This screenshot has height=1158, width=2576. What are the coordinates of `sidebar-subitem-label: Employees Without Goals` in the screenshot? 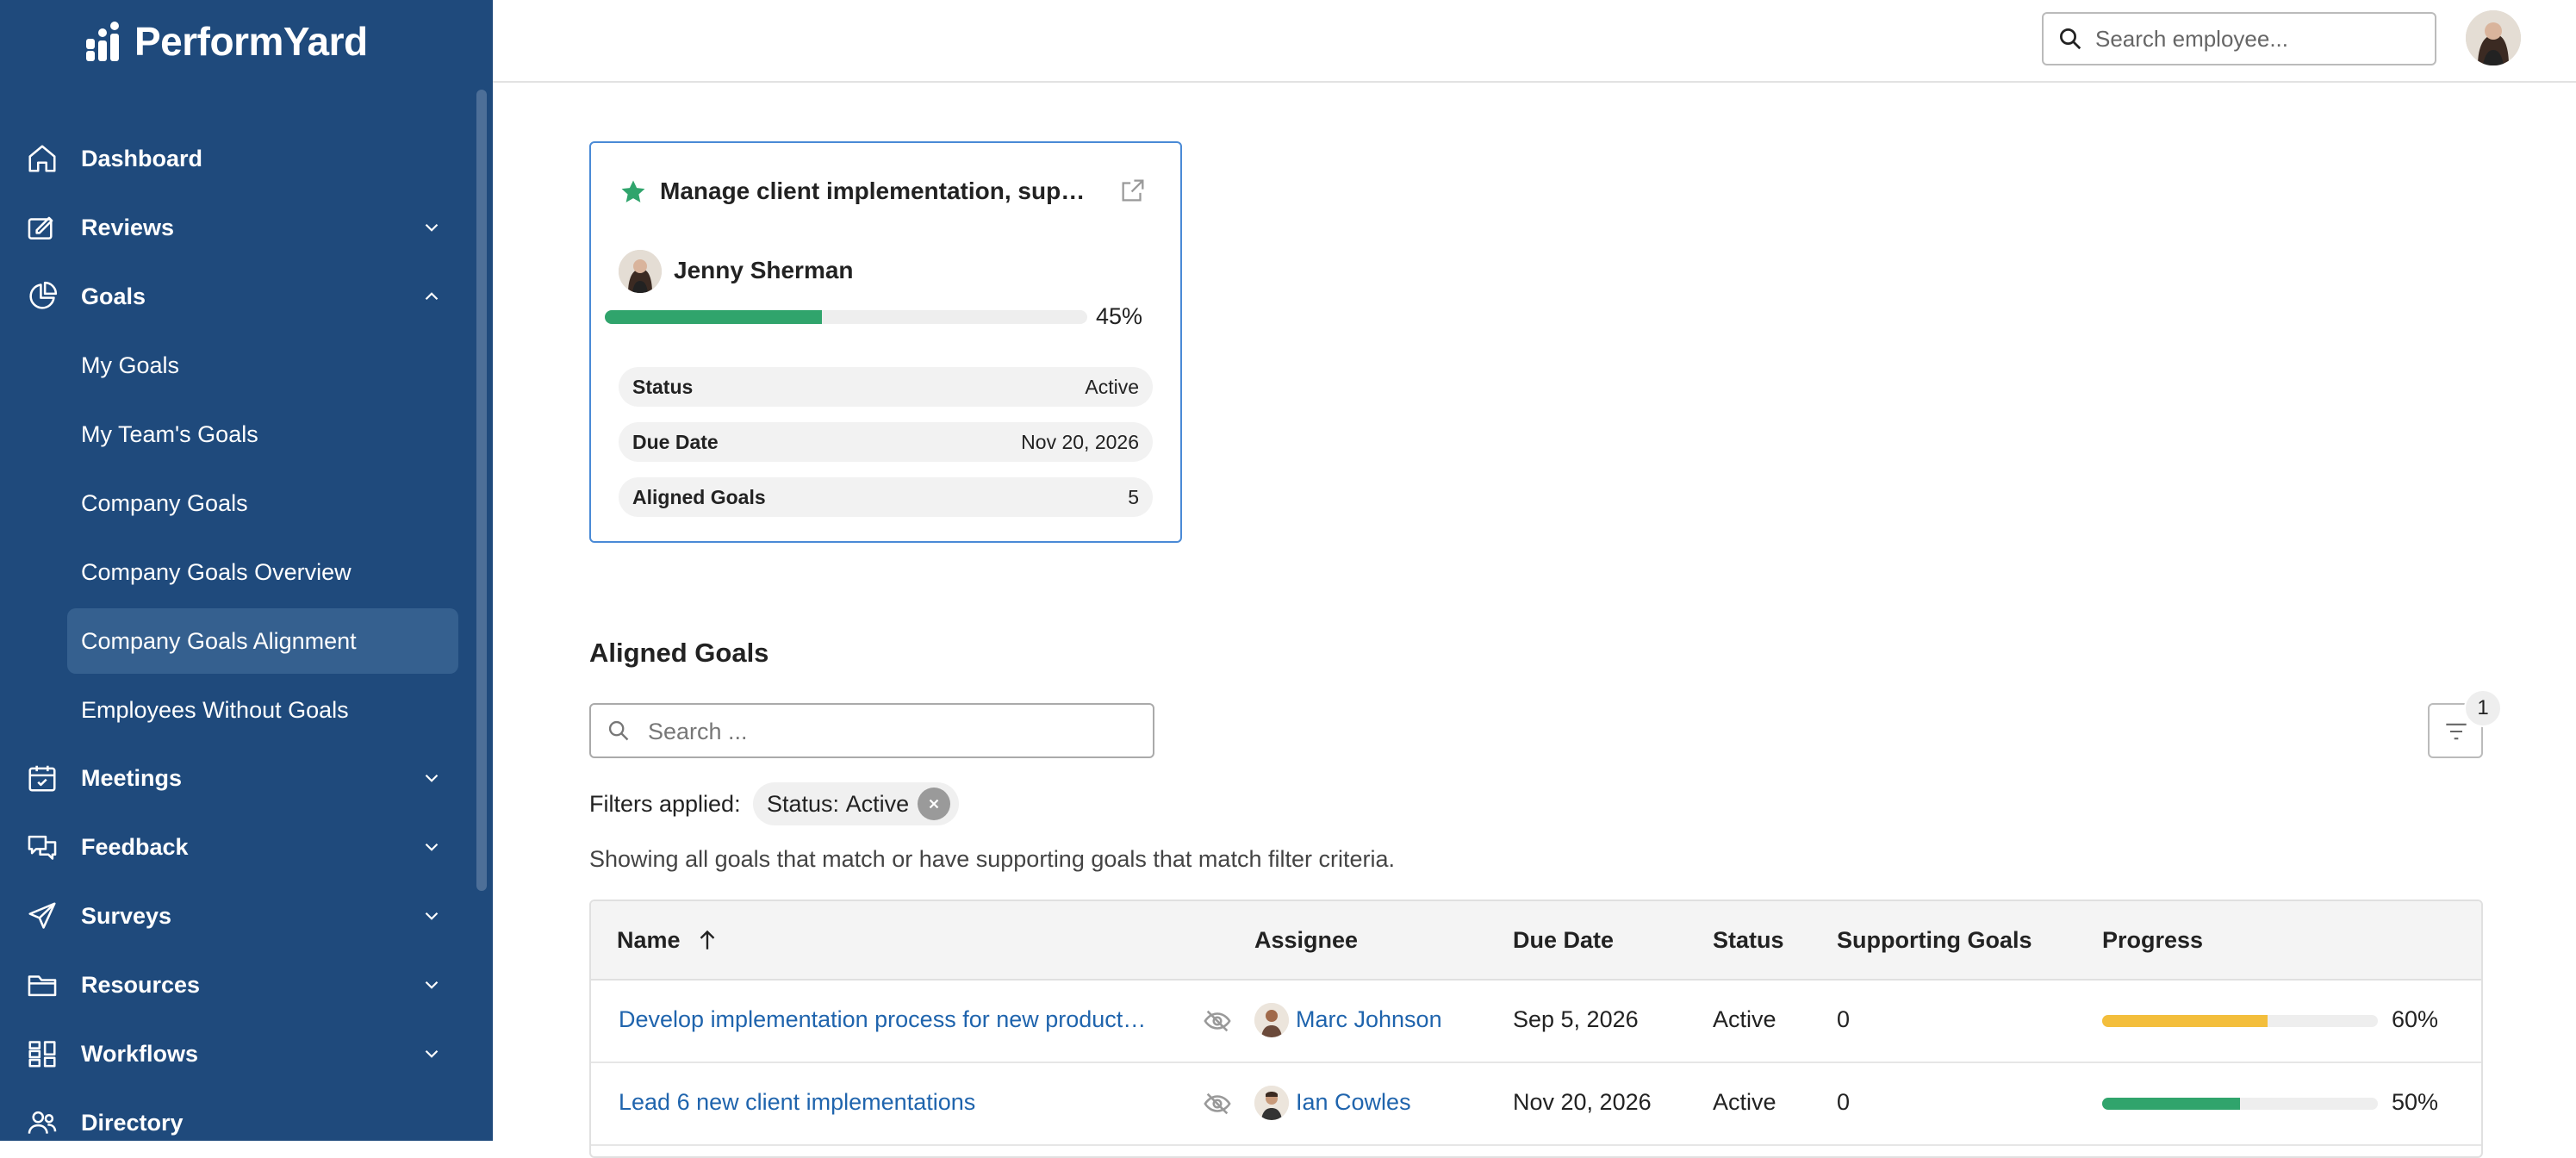 It's located at (215, 709).